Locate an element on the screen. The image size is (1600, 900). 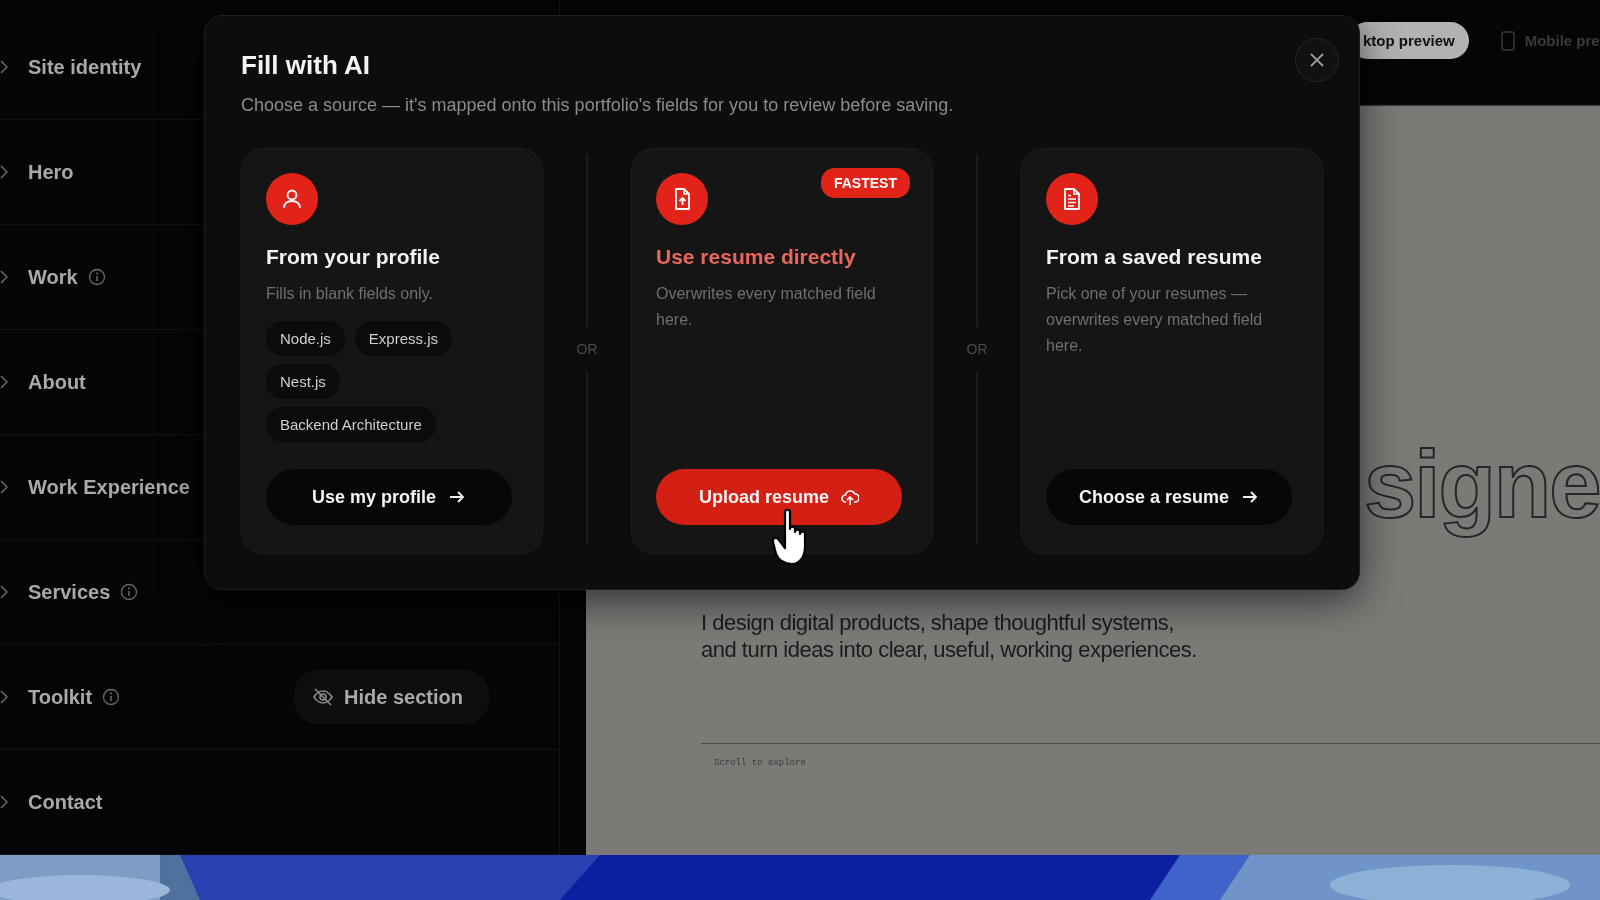
card-action-button: Upload resume is located at coordinates (779, 497).